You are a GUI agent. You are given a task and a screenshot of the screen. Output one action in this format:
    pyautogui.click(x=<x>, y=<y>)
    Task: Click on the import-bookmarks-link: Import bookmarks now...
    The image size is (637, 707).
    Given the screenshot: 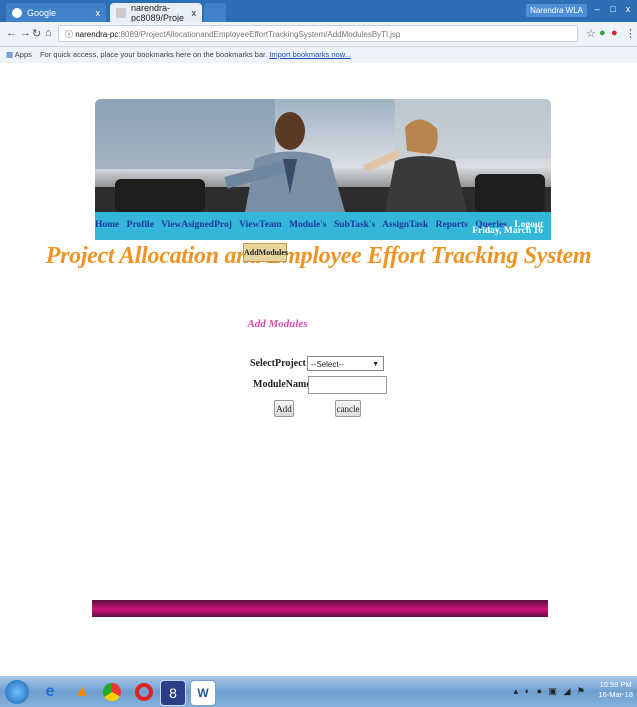 What is the action you would take?
    pyautogui.click(x=310, y=54)
    